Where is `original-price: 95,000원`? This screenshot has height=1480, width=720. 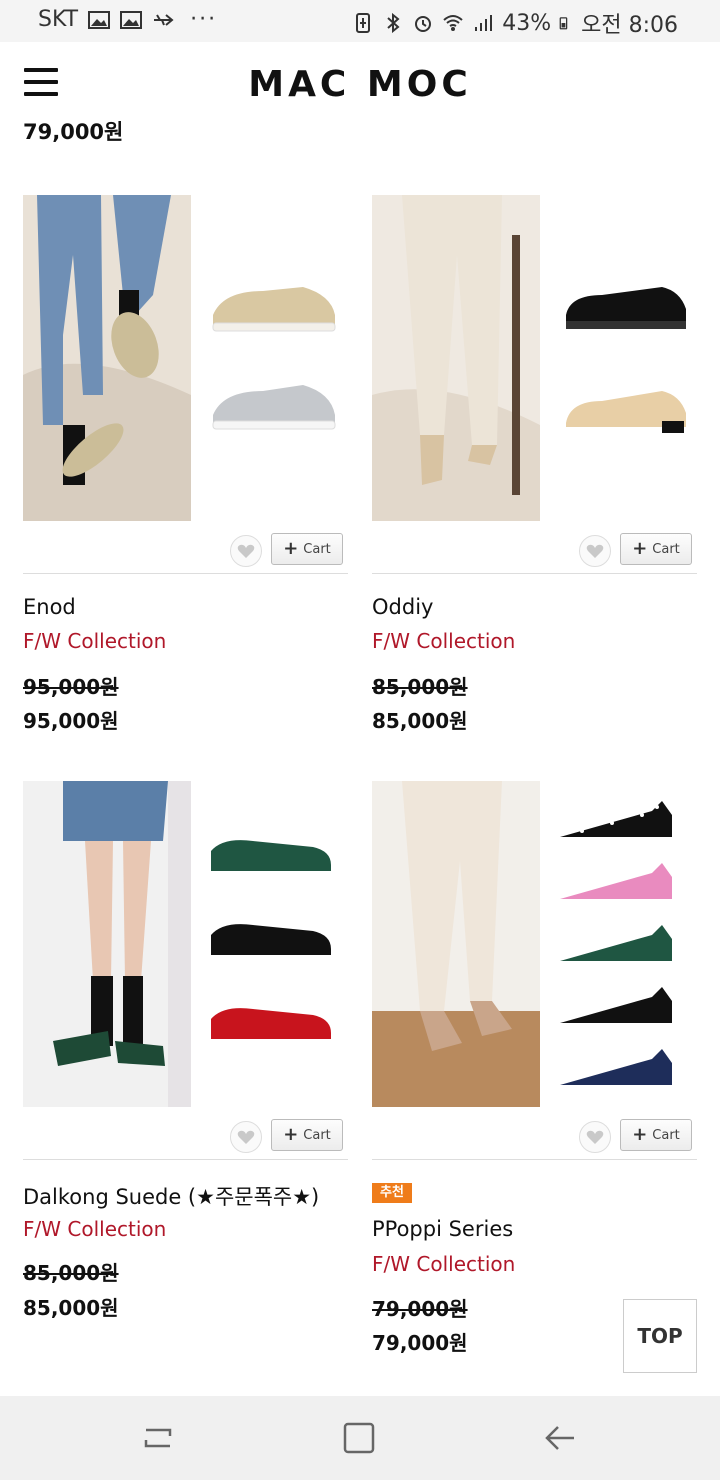
original-price: 95,000원 is located at coordinates (71, 687).